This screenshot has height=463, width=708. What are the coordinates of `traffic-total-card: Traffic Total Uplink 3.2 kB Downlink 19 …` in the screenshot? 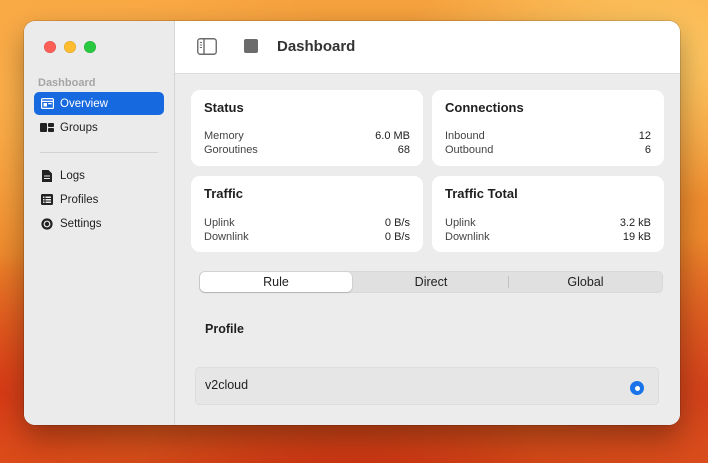 It's located at (548, 214).